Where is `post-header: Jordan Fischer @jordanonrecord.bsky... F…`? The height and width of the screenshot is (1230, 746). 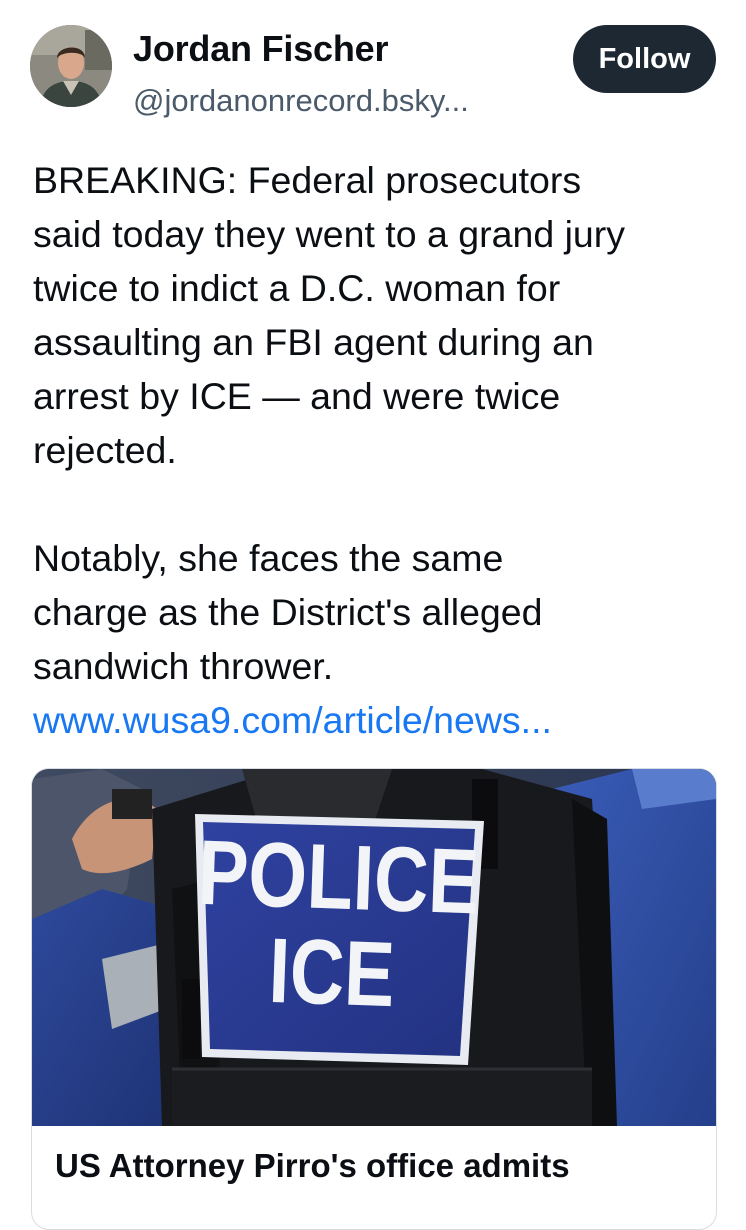 post-header: Jordan Fischer @jordanonrecord.bsky... F… is located at coordinates (373, 65).